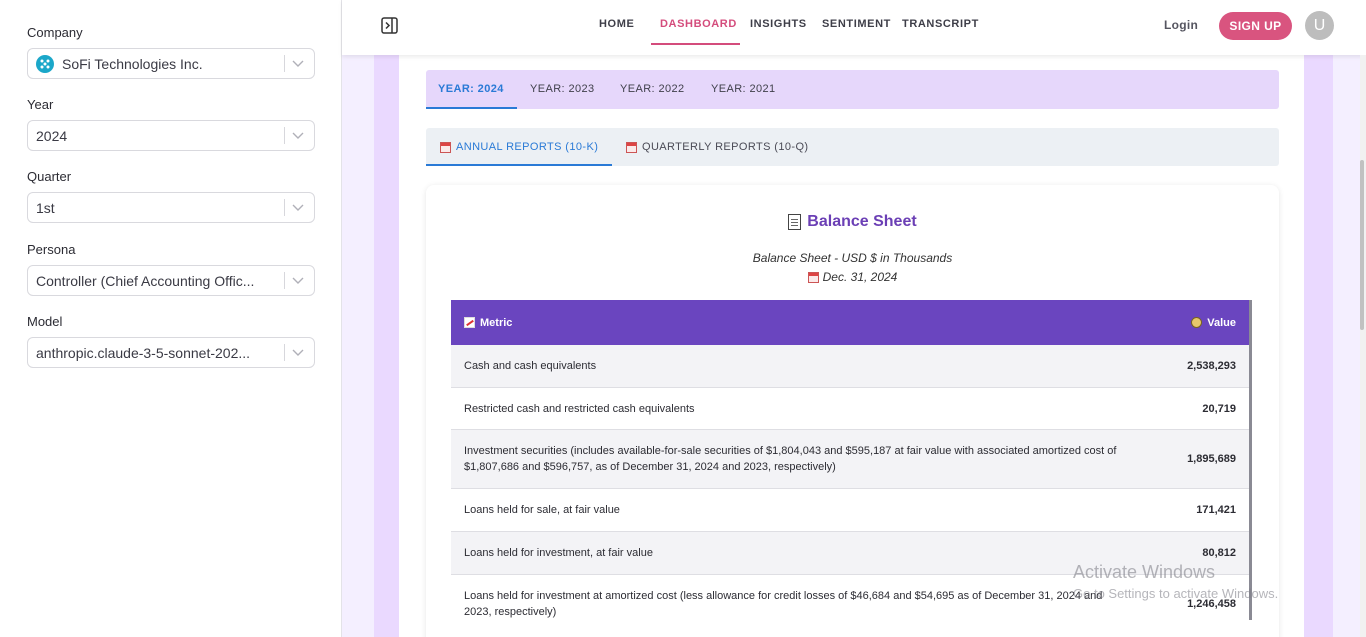  What do you see at coordinates (1363, 346) in the screenshot?
I see `page-scrollbar` at bounding box center [1363, 346].